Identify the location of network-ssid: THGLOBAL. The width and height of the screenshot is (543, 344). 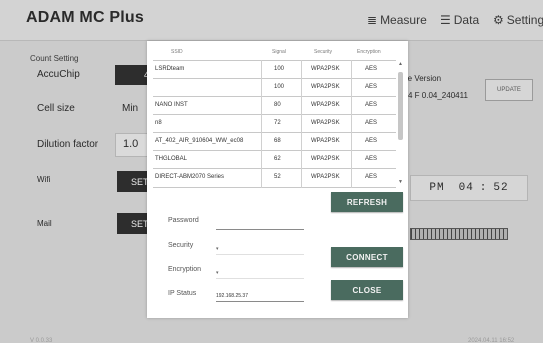
(171, 159).